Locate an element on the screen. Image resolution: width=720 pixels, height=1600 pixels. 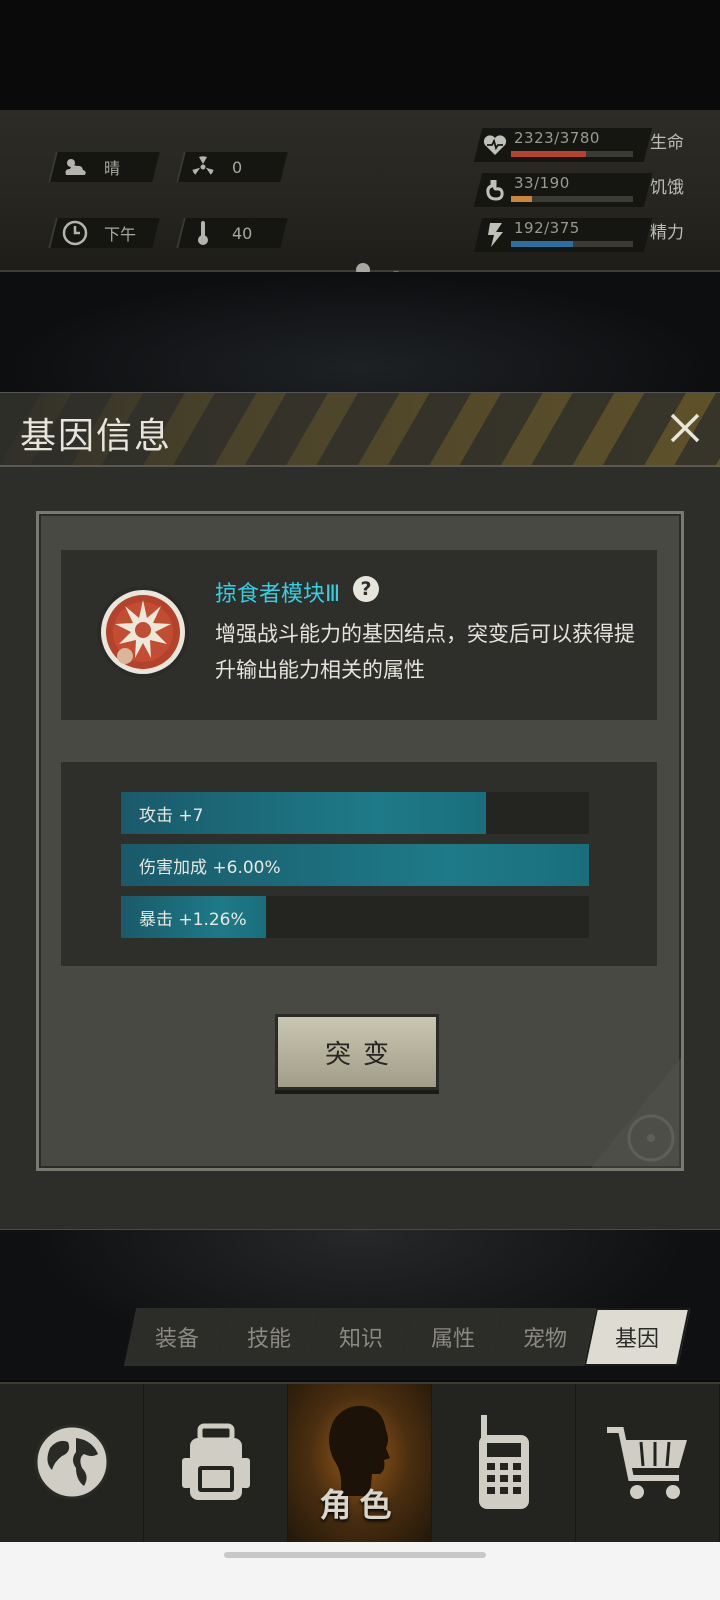
help-icon: ? is located at coordinates (366, 589).